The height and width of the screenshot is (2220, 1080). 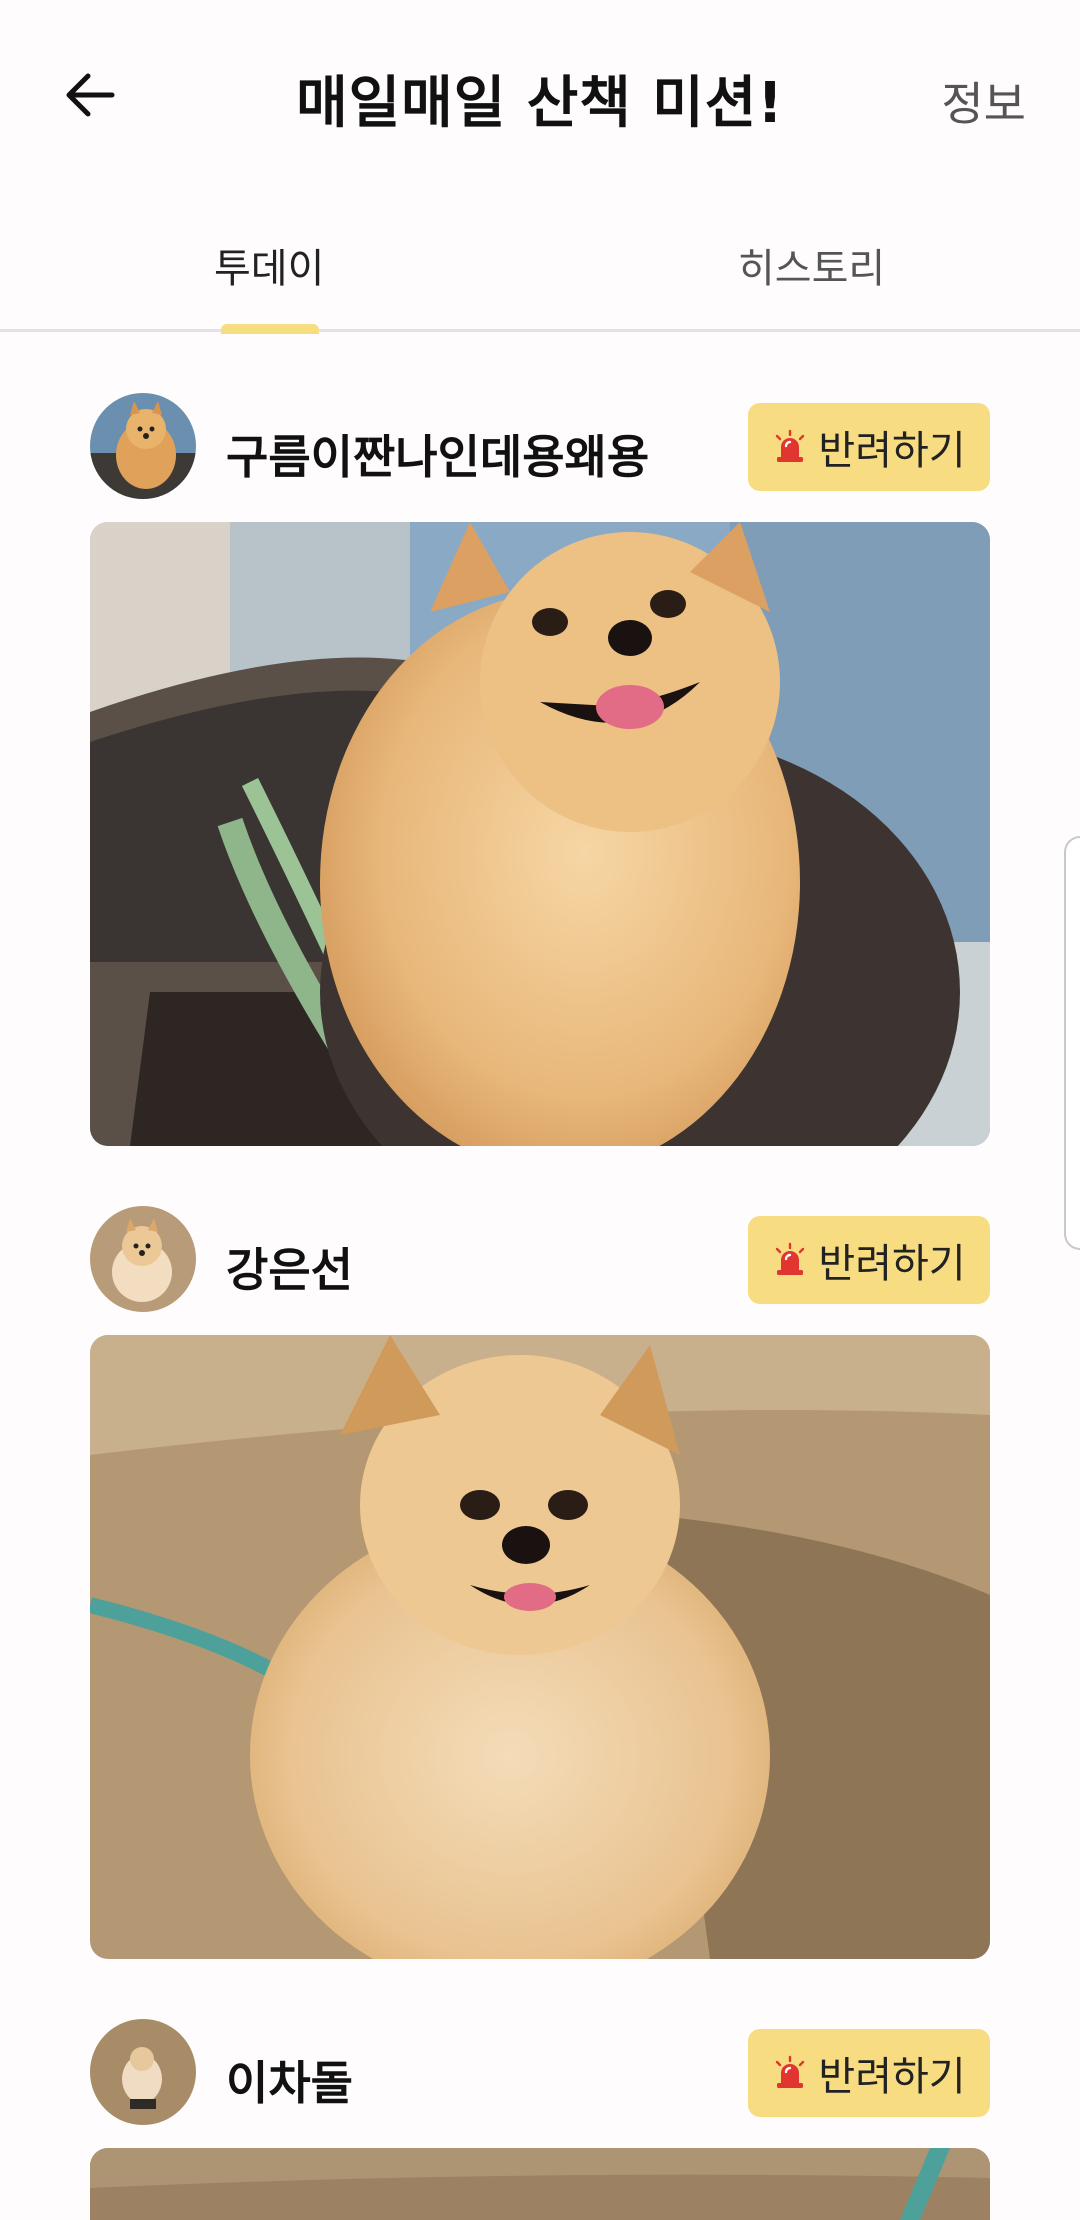 I want to click on app-bar: 매일매일 산책 미션! 정보, so click(x=540, y=95).